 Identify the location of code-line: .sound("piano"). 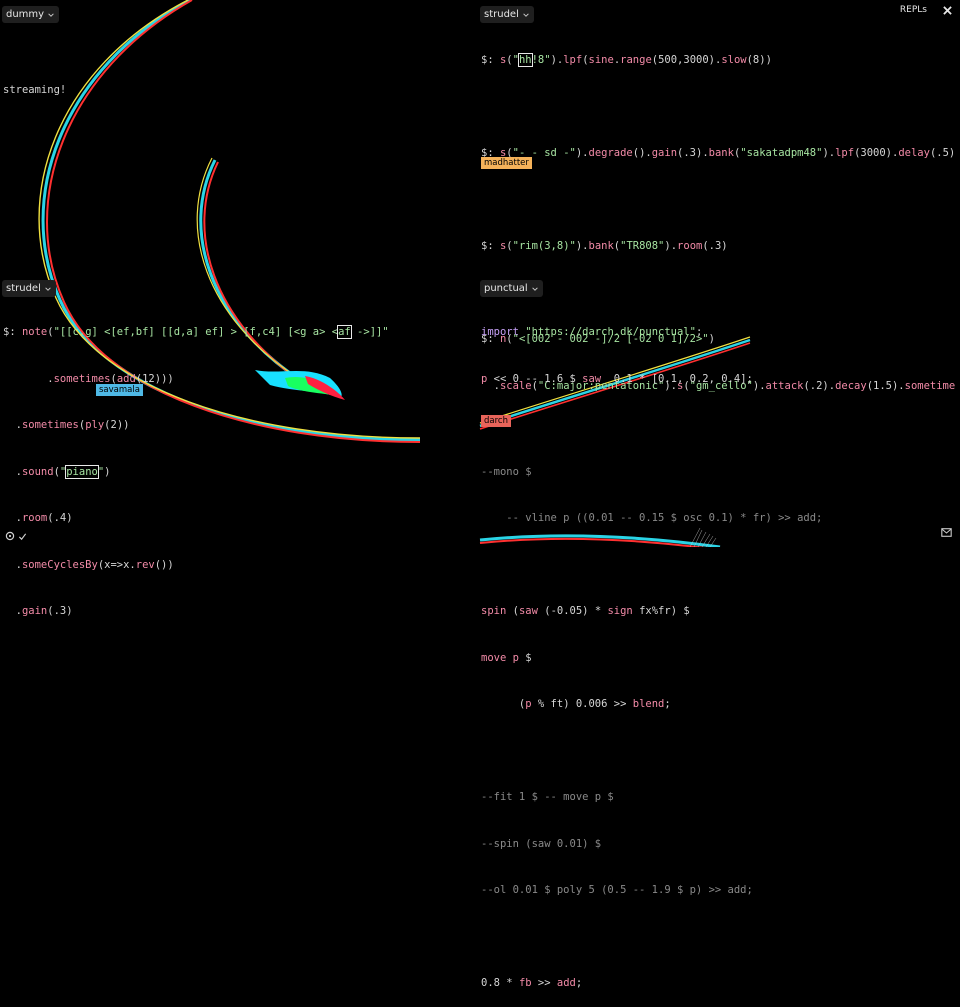
(57, 471).